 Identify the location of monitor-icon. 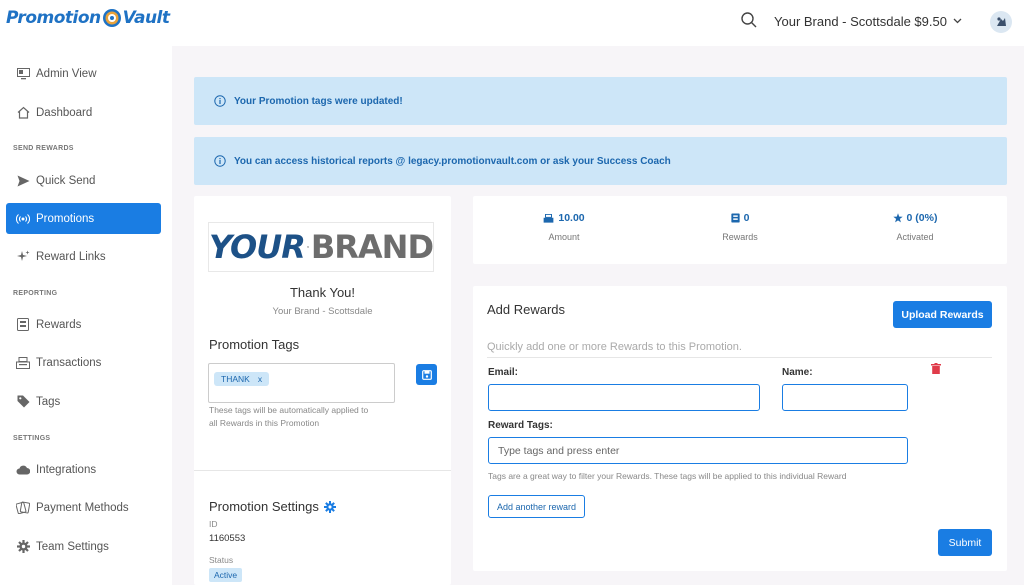
(23, 74).